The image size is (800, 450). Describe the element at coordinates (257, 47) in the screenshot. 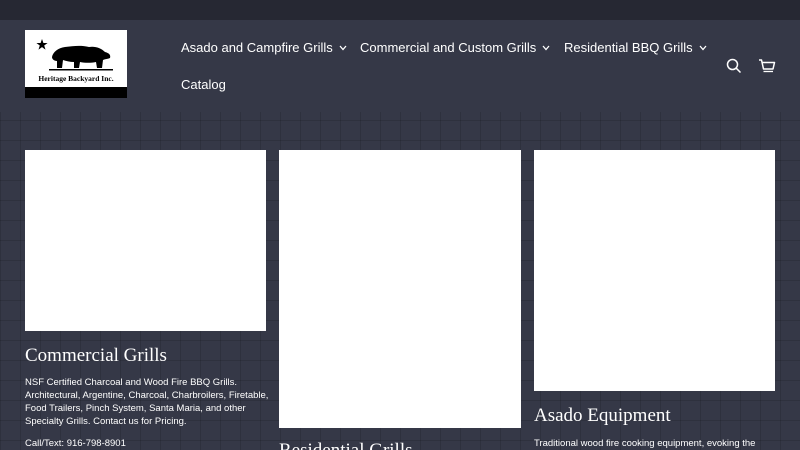

I see `nav-label: Asado and Campfire Grills` at that location.